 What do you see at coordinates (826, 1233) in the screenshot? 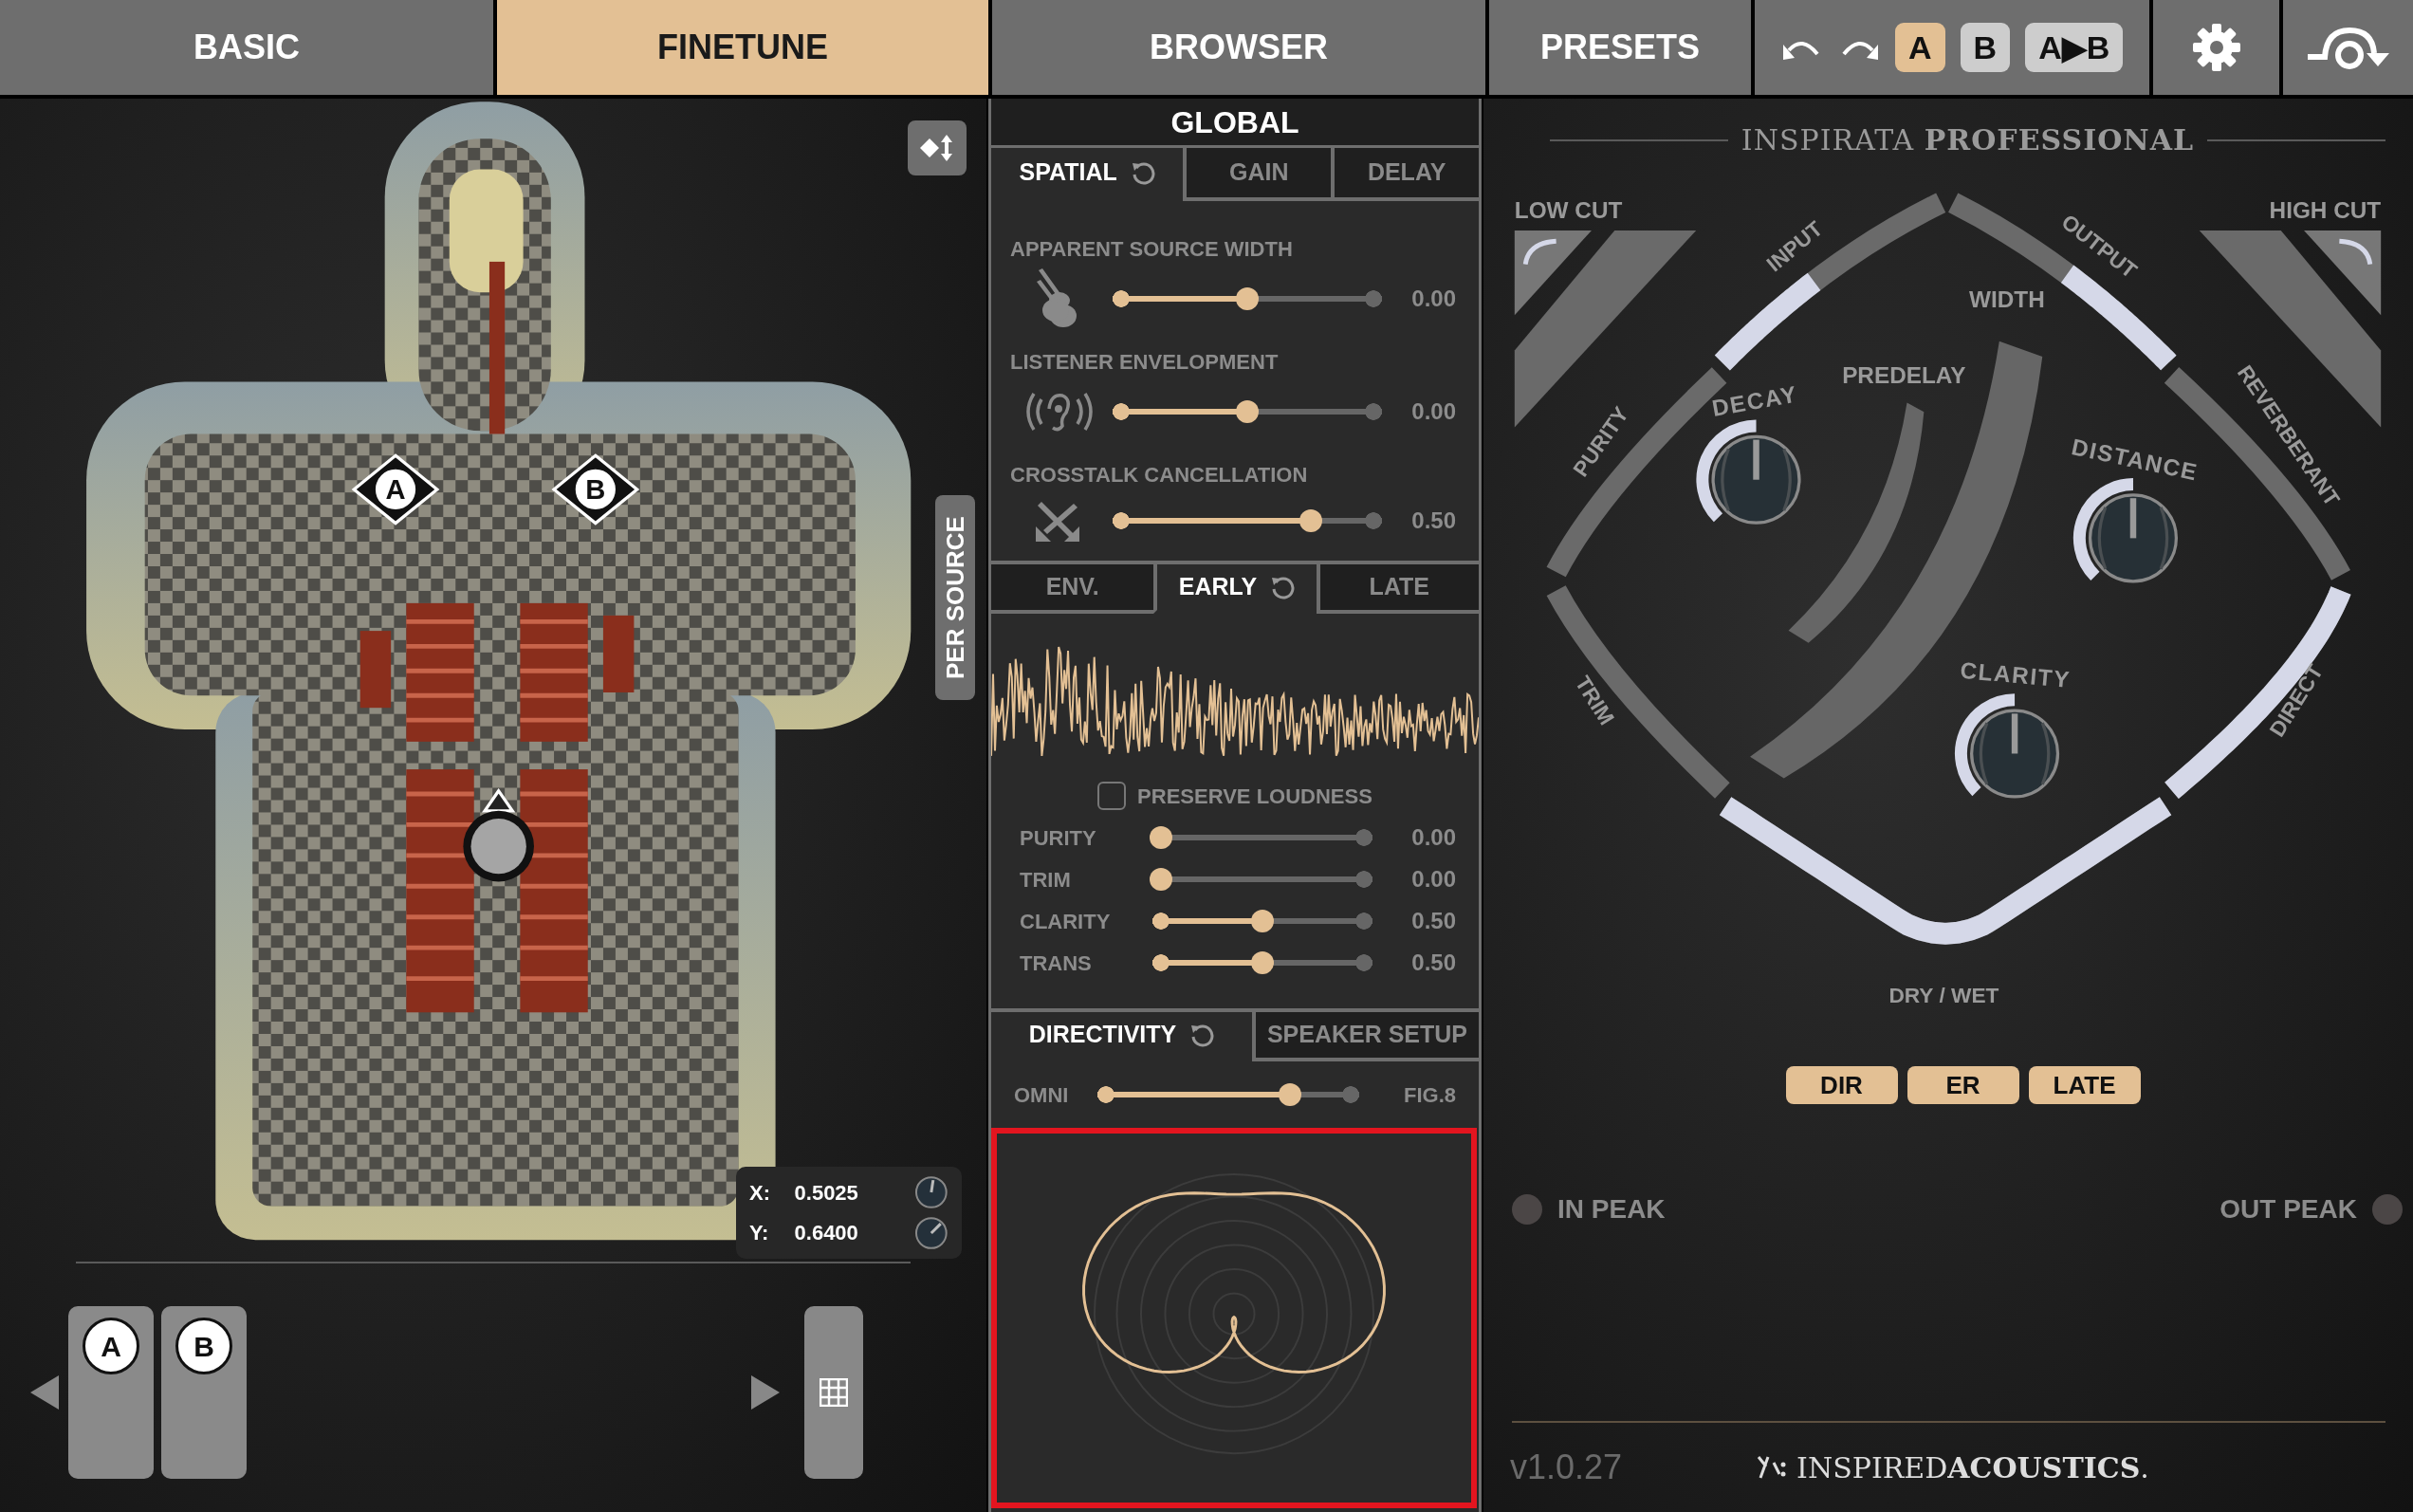
I see `coordinate-value: 0.6400` at bounding box center [826, 1233].